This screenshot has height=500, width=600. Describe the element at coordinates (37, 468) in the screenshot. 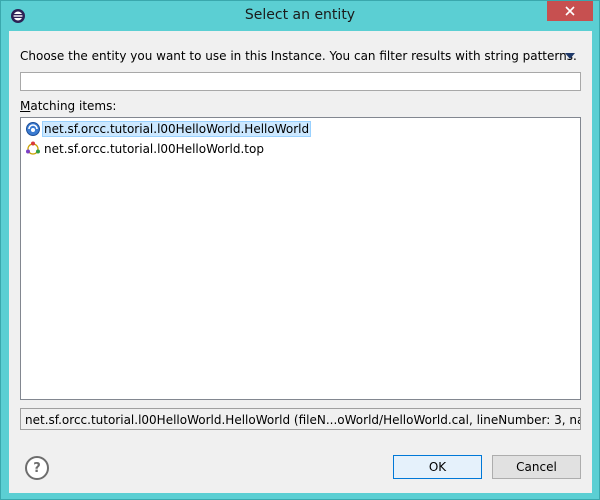

I see `help-icon: ?` at that location.